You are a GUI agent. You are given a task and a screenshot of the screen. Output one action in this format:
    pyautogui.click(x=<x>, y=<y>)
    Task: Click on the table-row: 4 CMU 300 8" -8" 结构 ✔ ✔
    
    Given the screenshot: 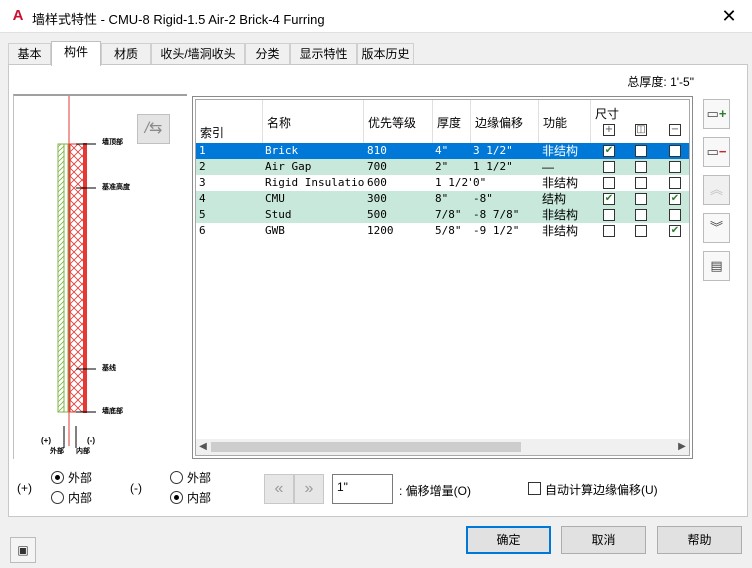 What is the action you would take?
    pyautogui.click(x=442, y=199)
    